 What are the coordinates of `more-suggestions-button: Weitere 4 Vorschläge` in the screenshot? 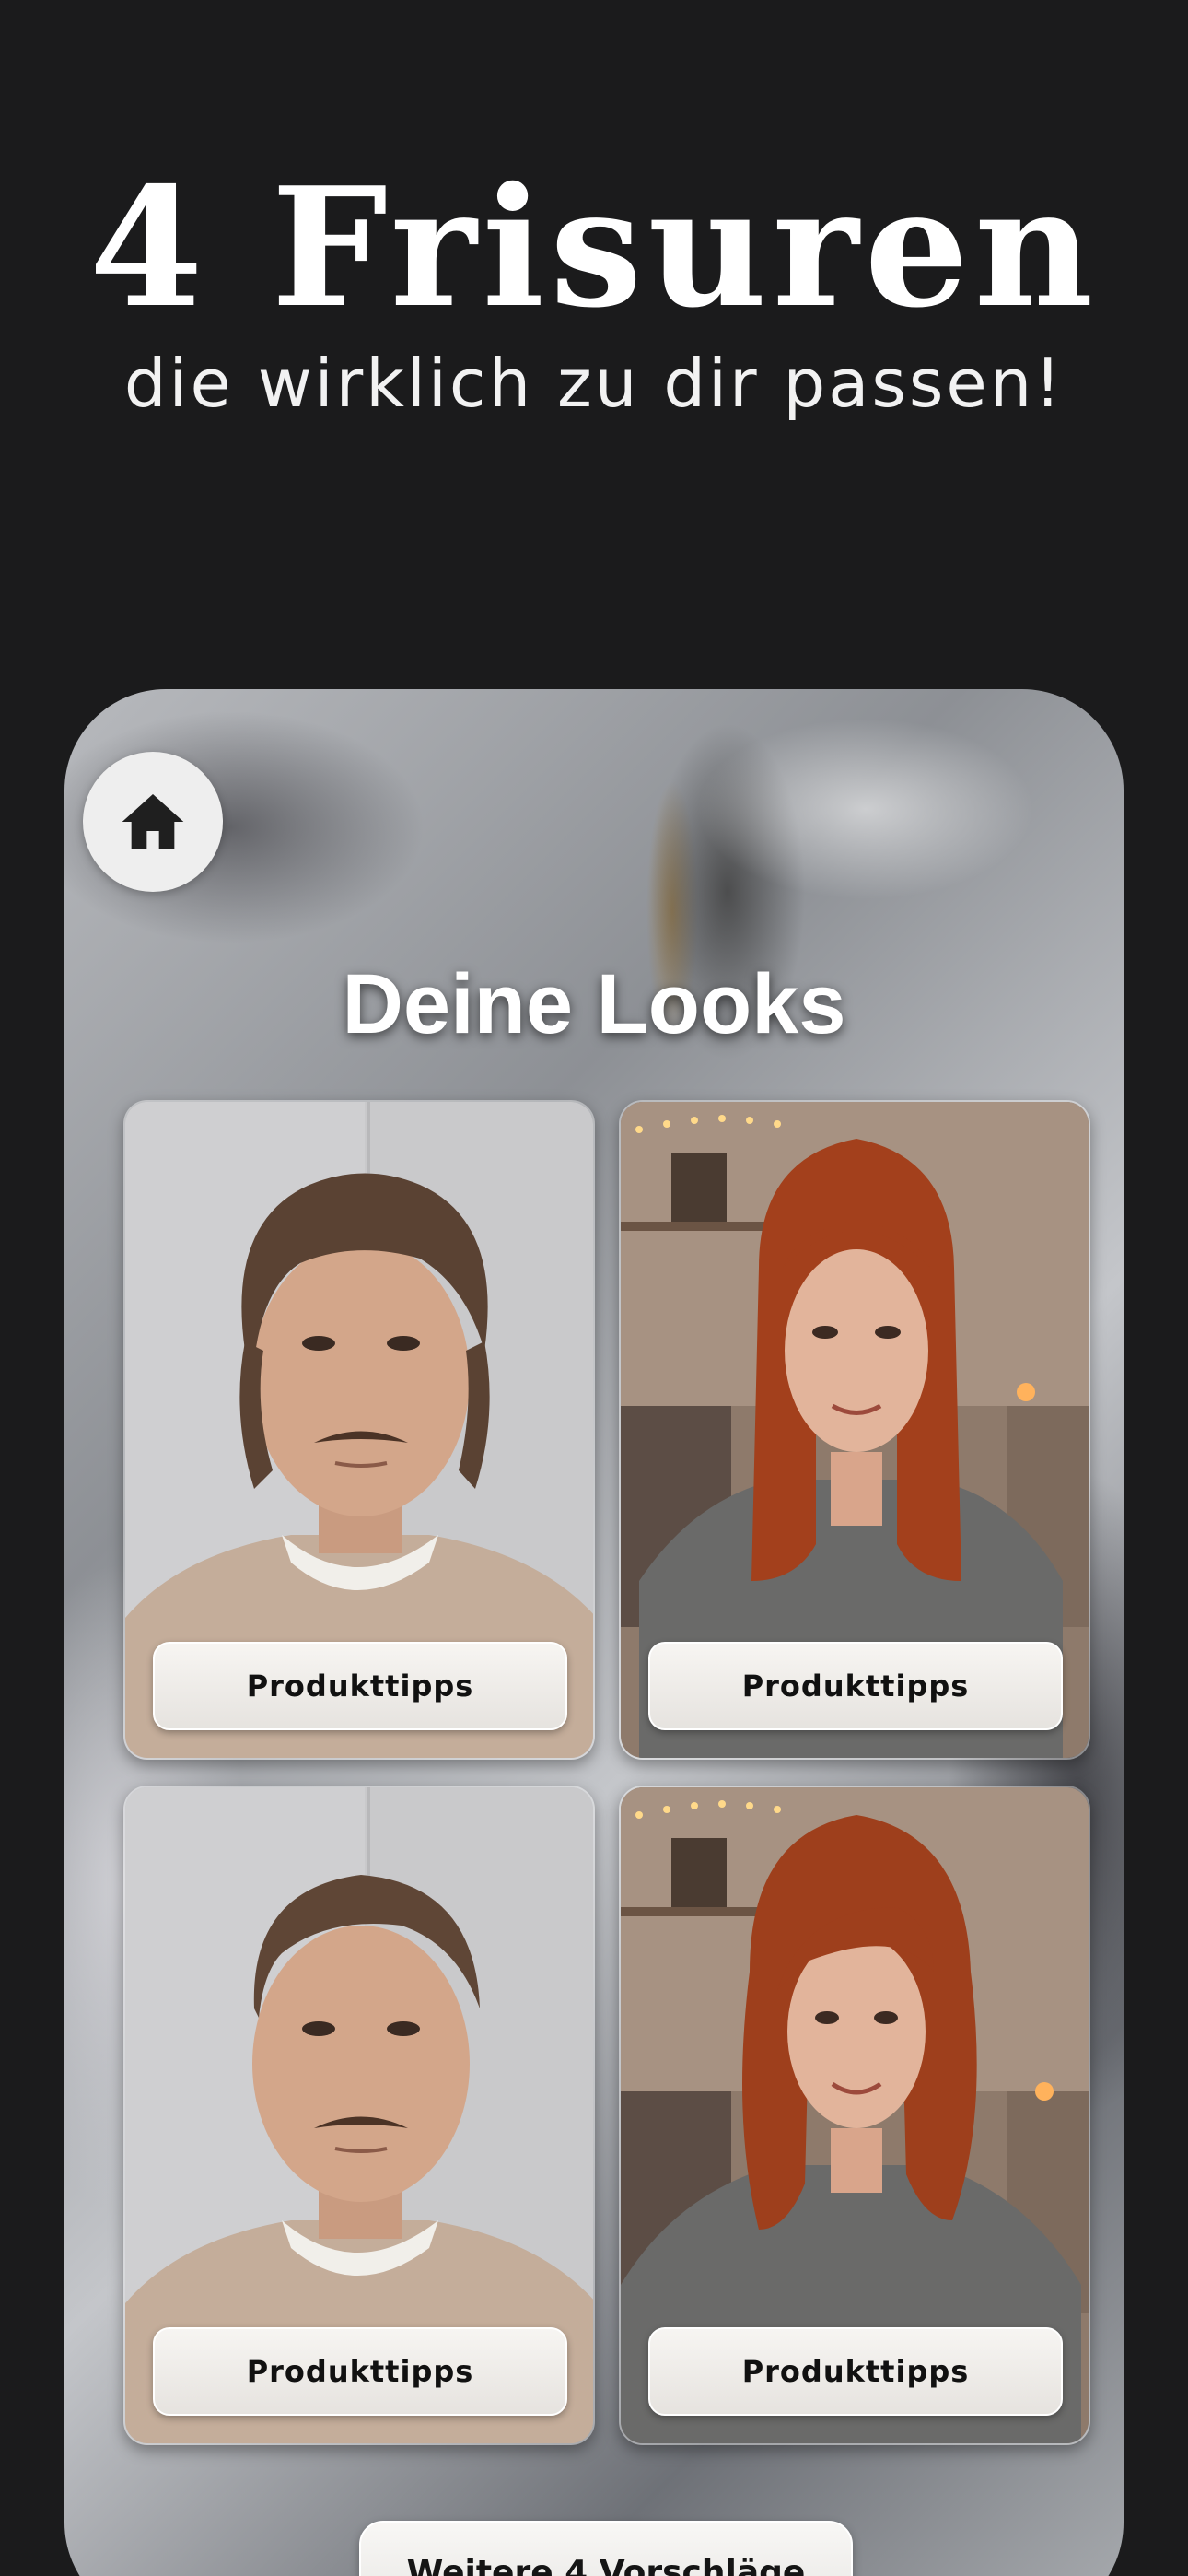 It's located at (606, 2548).